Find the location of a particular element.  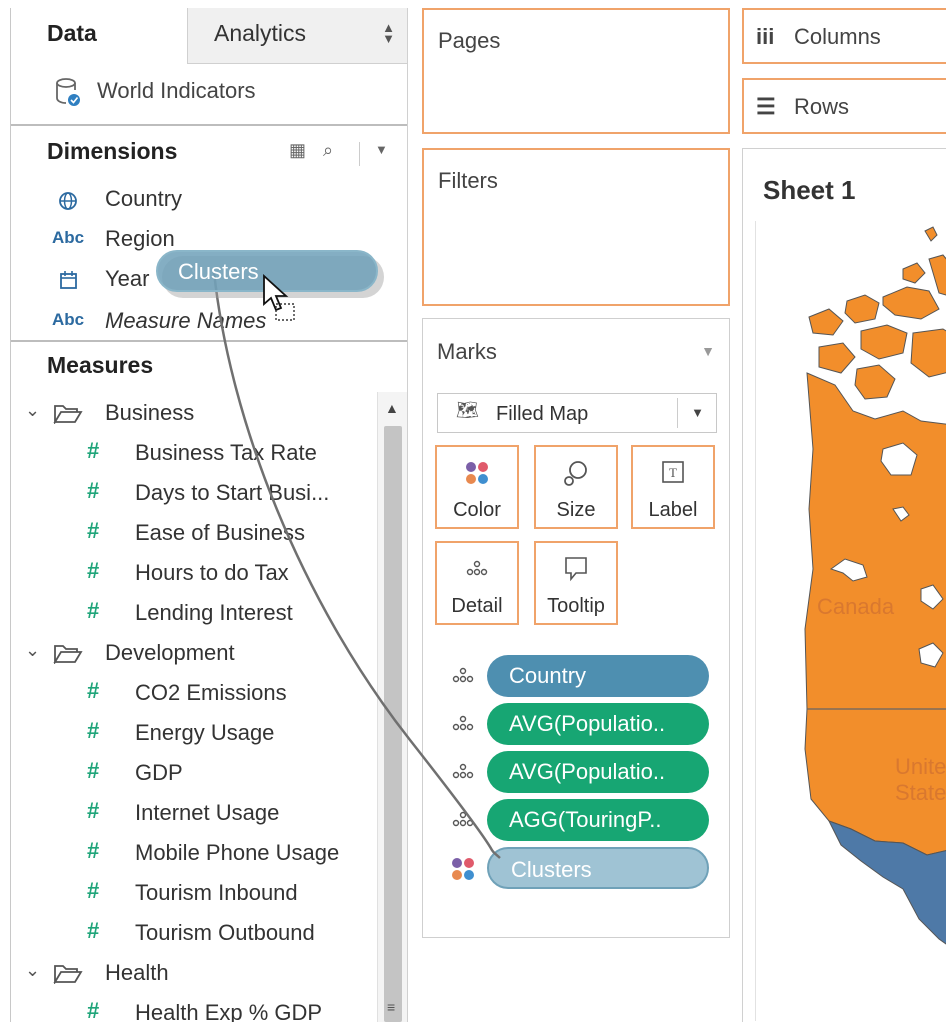

measure-label: Mobile Phone Usage is located at coordinates (237, 852).